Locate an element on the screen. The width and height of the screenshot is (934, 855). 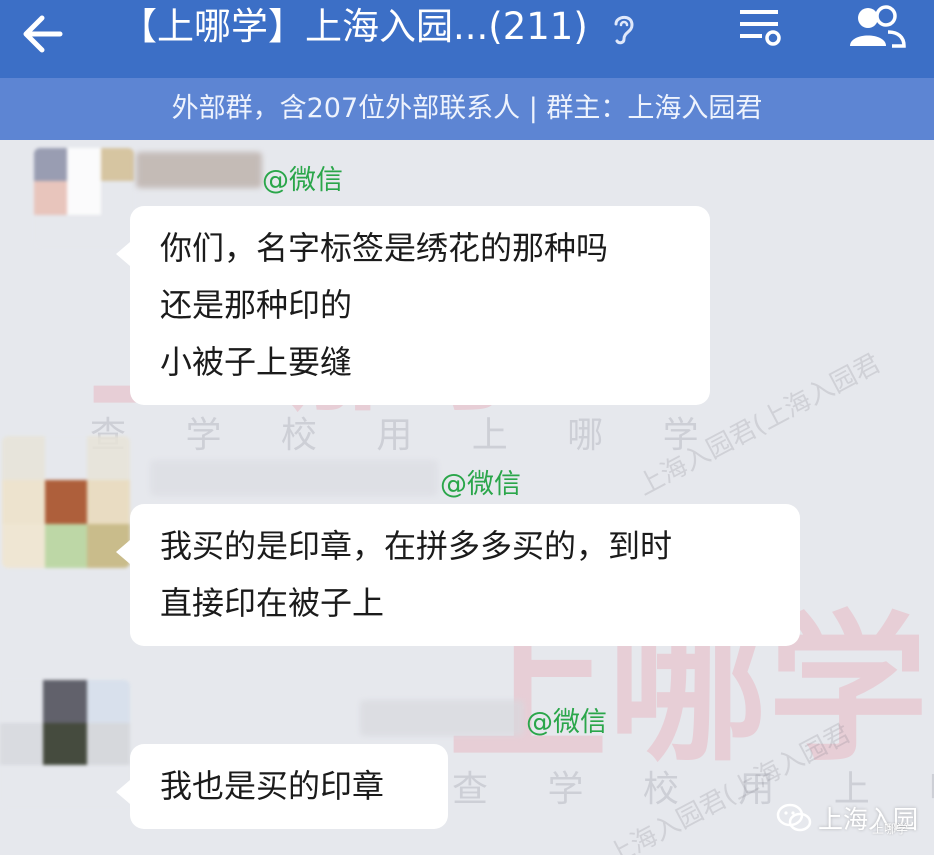
menu-settings-icon is located at coordinates (760, 28).